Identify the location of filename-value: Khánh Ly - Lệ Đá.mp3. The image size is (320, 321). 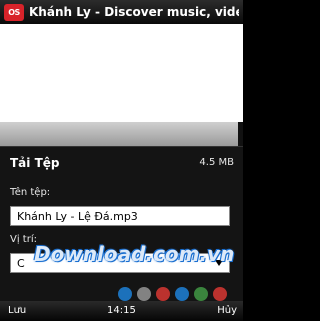
(77, 216).